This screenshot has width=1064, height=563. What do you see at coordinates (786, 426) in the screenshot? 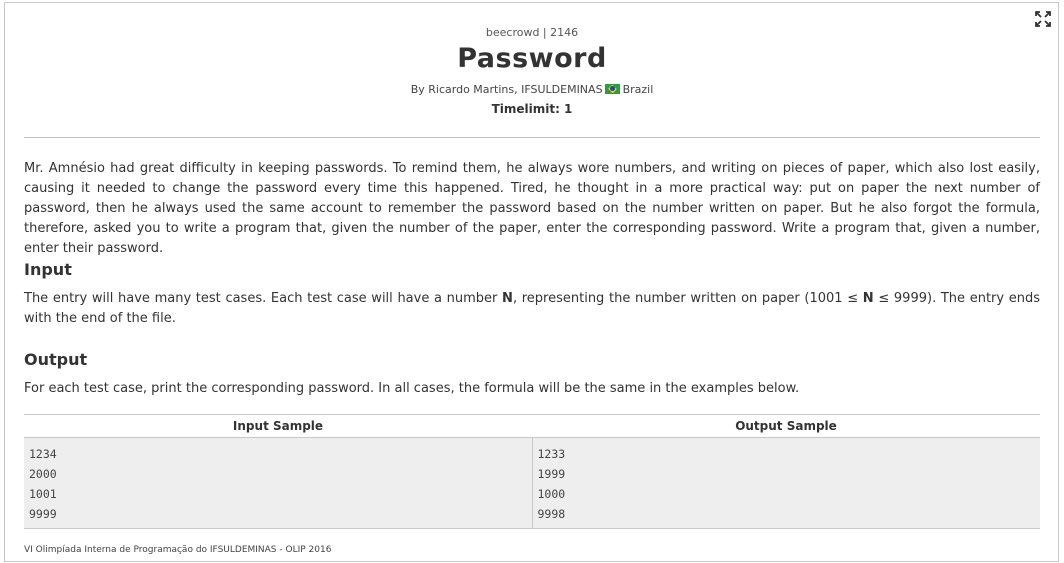
I see `output-sample-header: Output Sample` at bounding box center [786, 426].